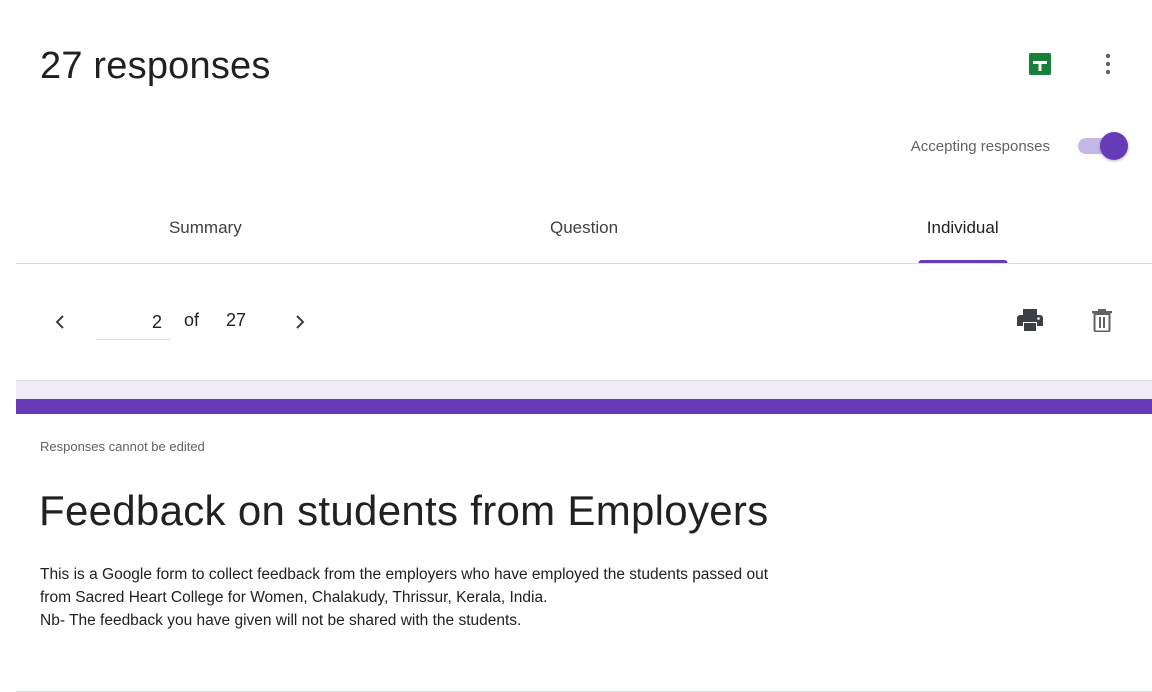 The image size is (1152, 692). I want to click on more-vert-icon, so click(1108, 64).